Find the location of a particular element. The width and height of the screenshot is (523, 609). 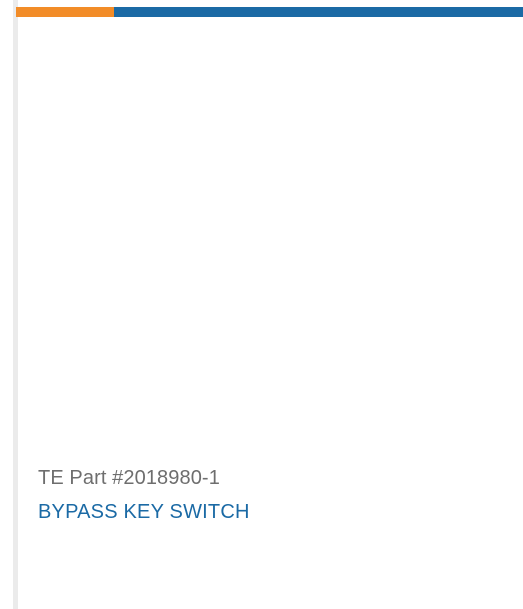

part-number: TE Part #2018980-1 is located at coordinates (129, 478).